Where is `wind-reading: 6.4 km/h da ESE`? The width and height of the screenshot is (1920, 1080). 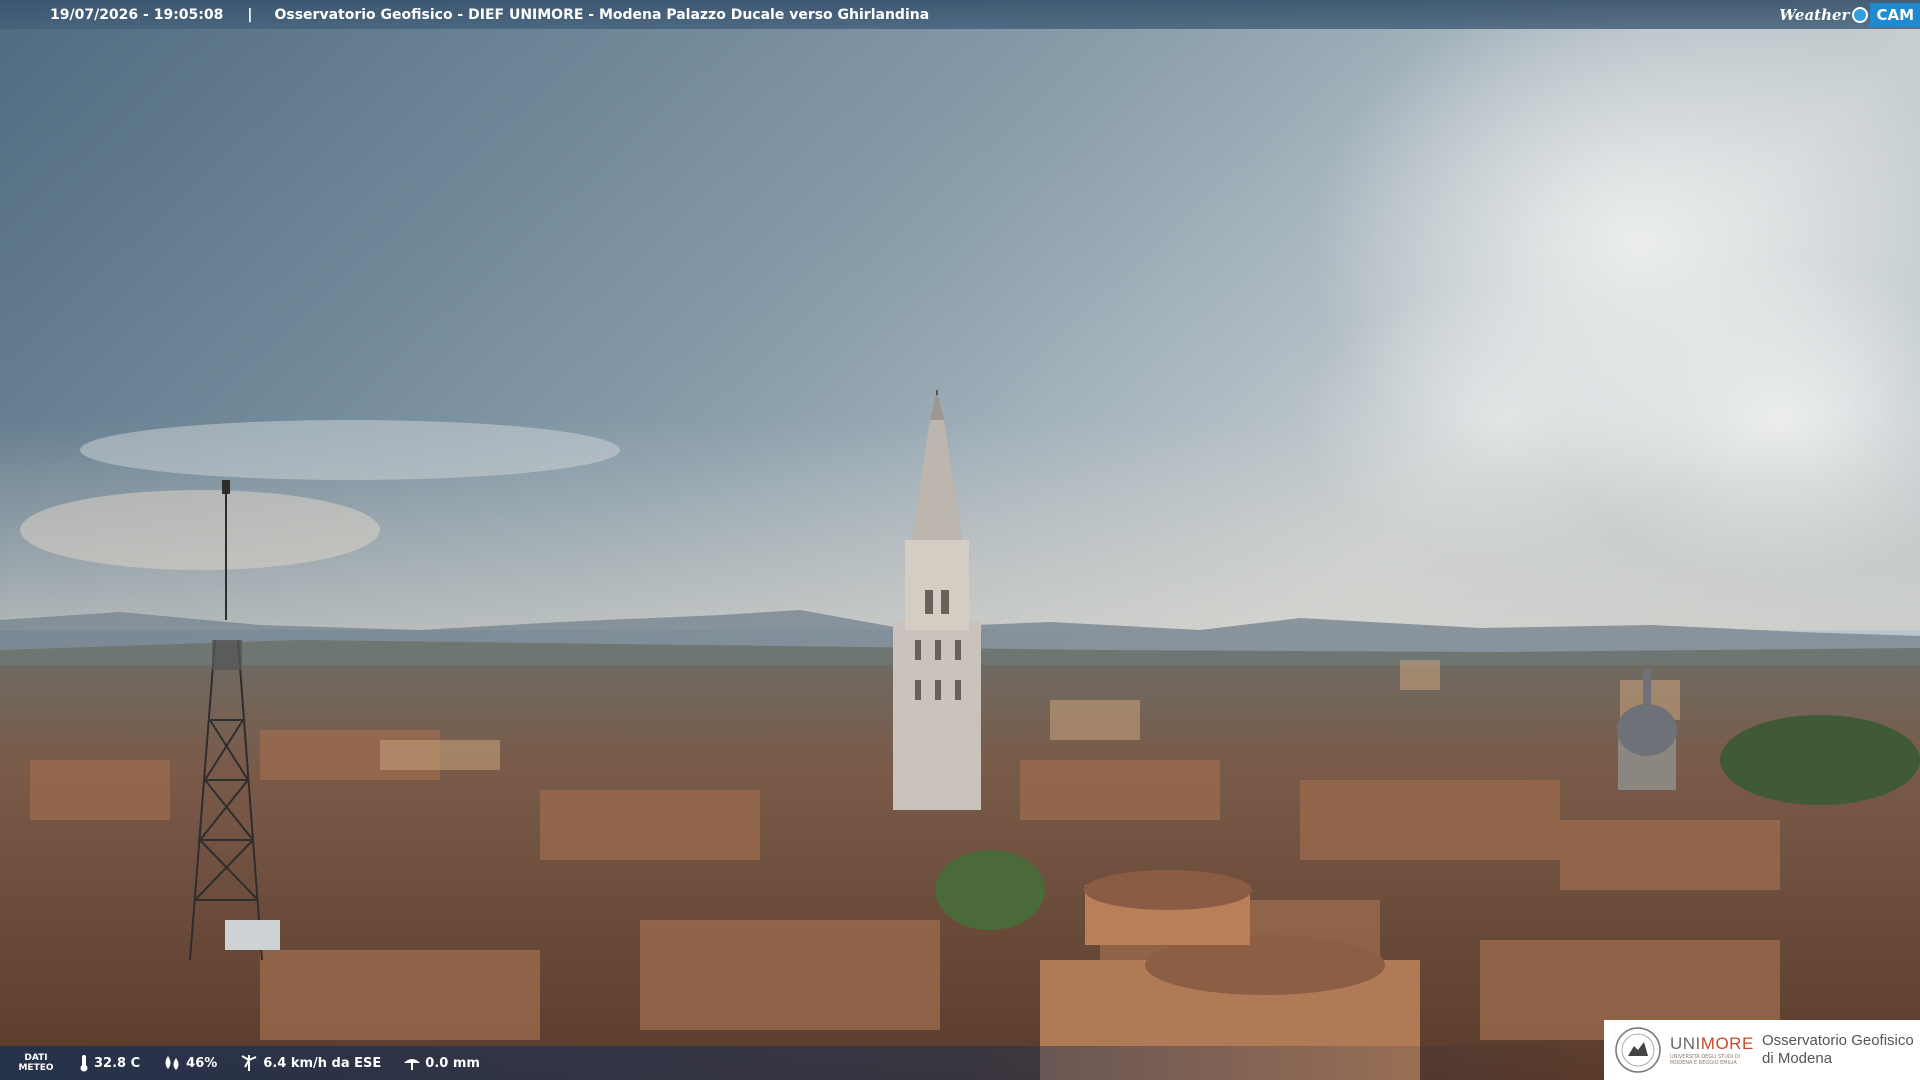
wind-reading: 6.4 km/h da ESE is located at coordinates (310, 1063).